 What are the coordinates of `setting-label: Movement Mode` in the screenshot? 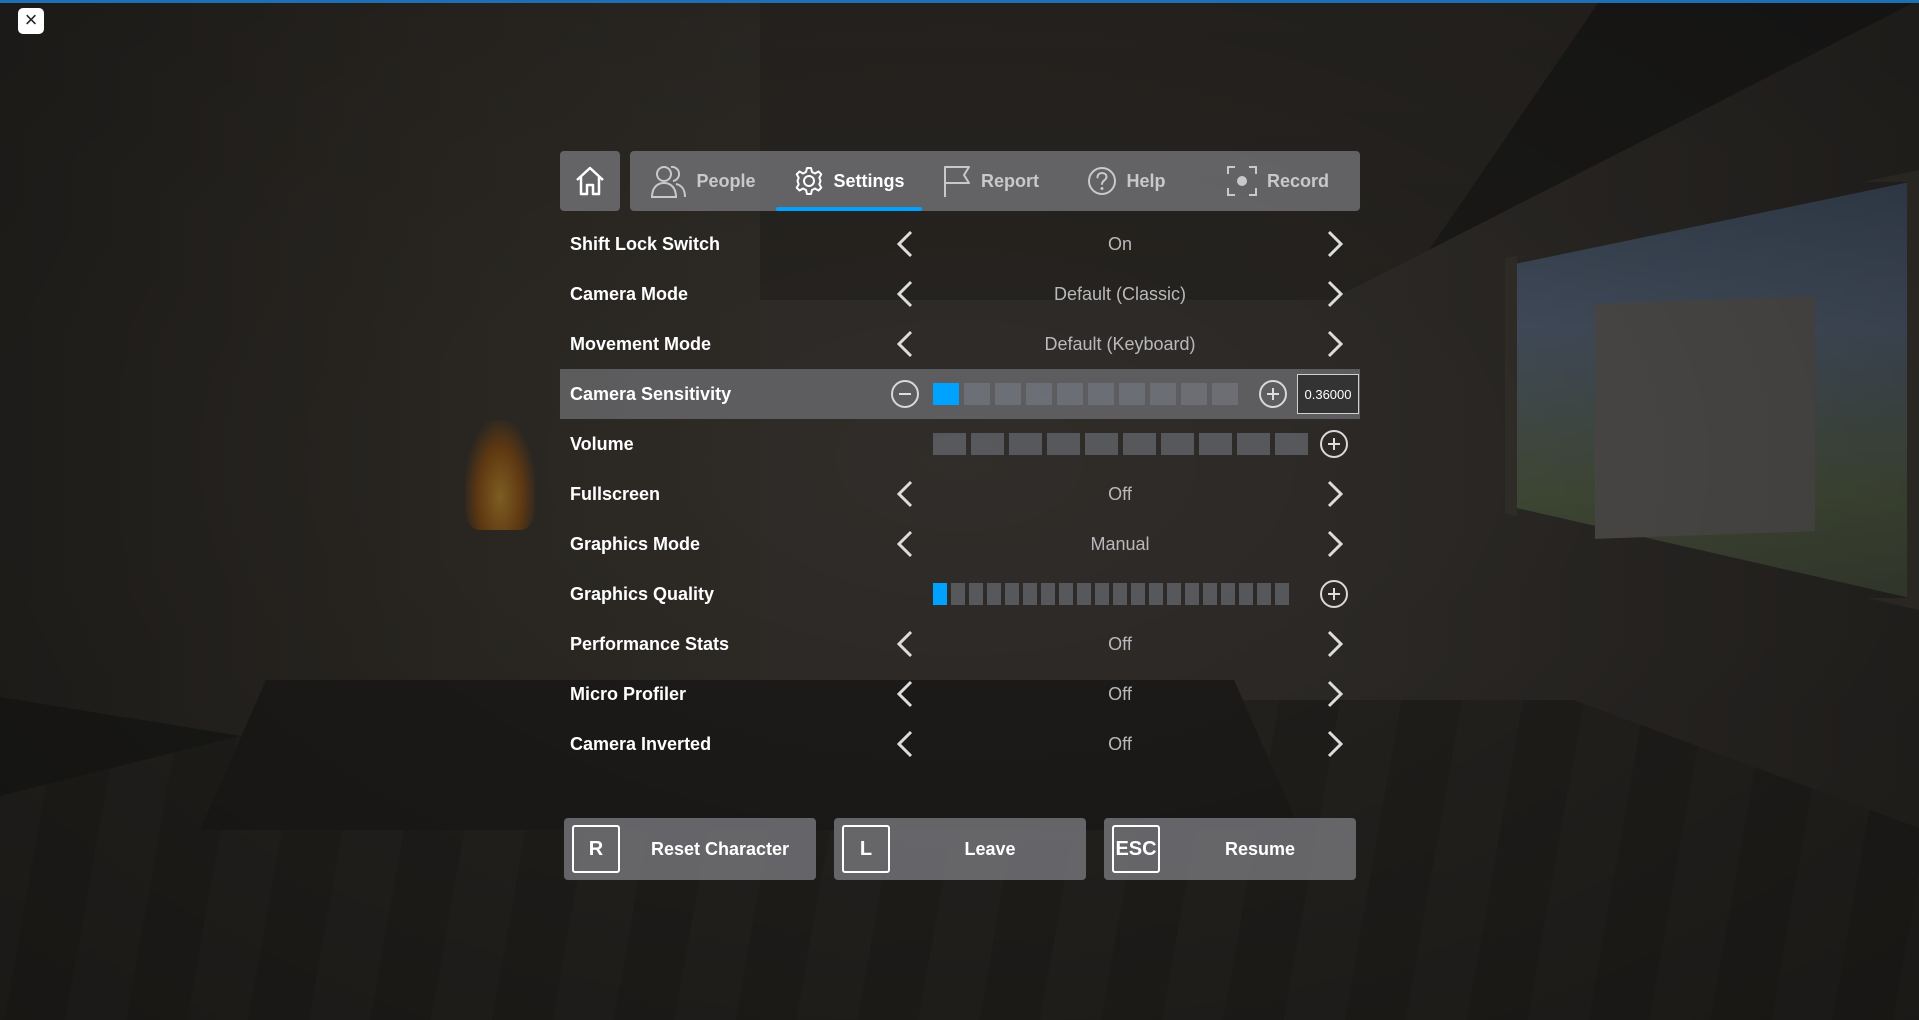 It's located at (641, 343).